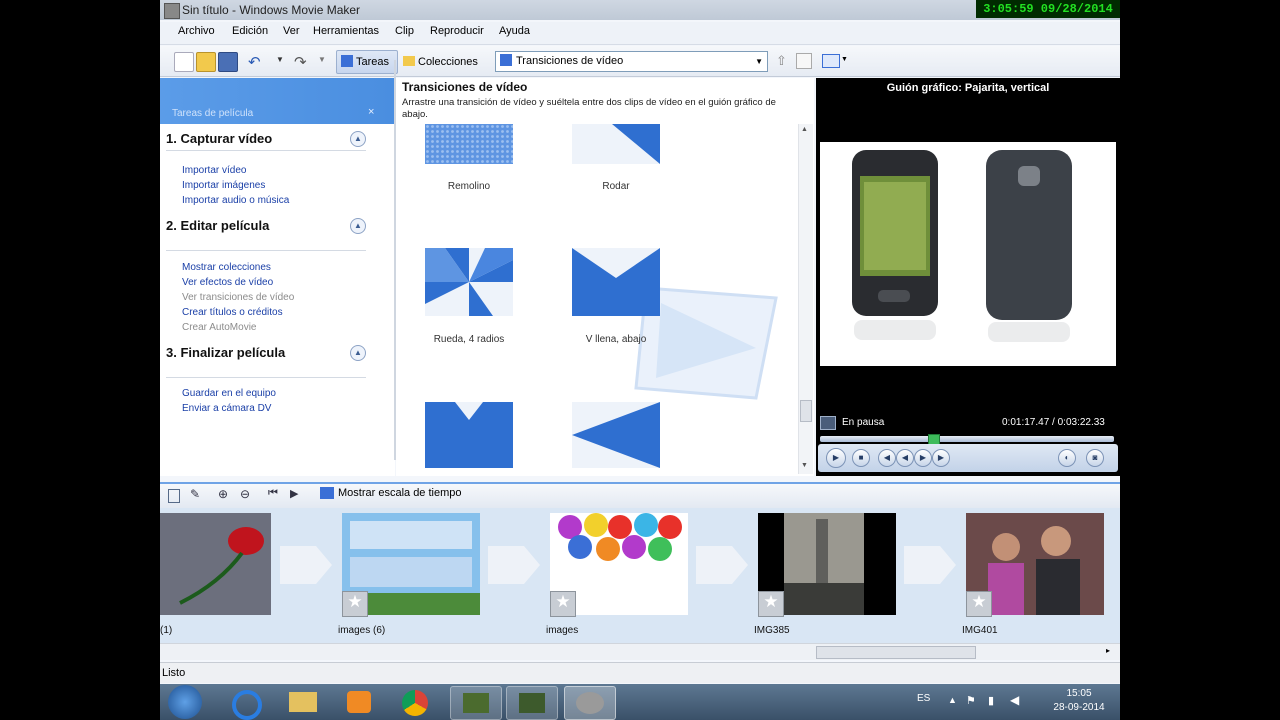  What do you see at coordinates (362, 630) in the screenshot?
I see `clip-label: images (6)` at bounding box center [362, 630].